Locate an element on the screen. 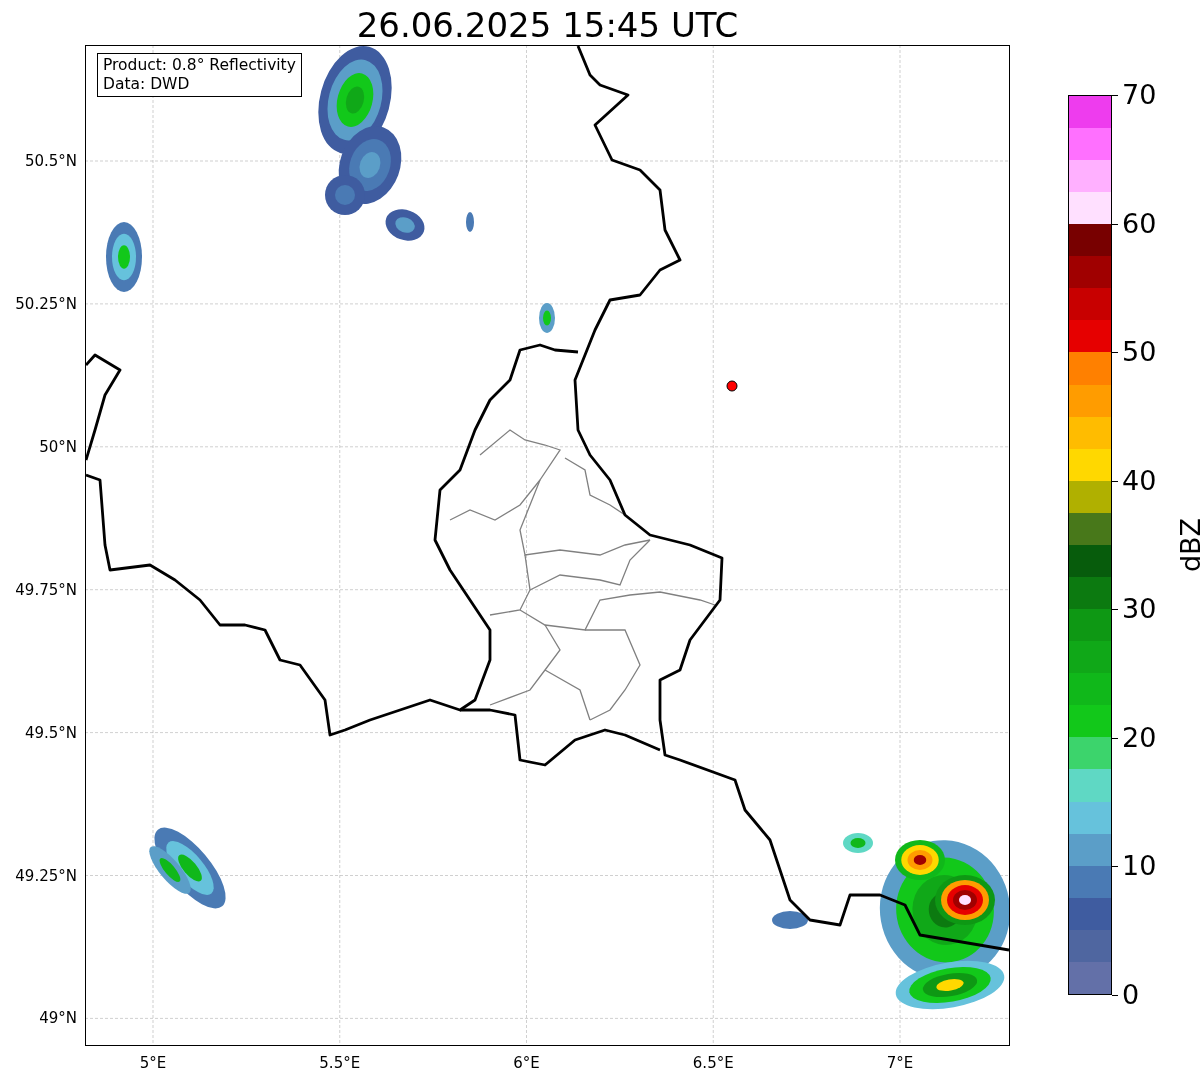 Image resolution: width=1202 pixels, height=1081 pixels. axis-tick-label: 5°E is located at coordinates (153, 1063).